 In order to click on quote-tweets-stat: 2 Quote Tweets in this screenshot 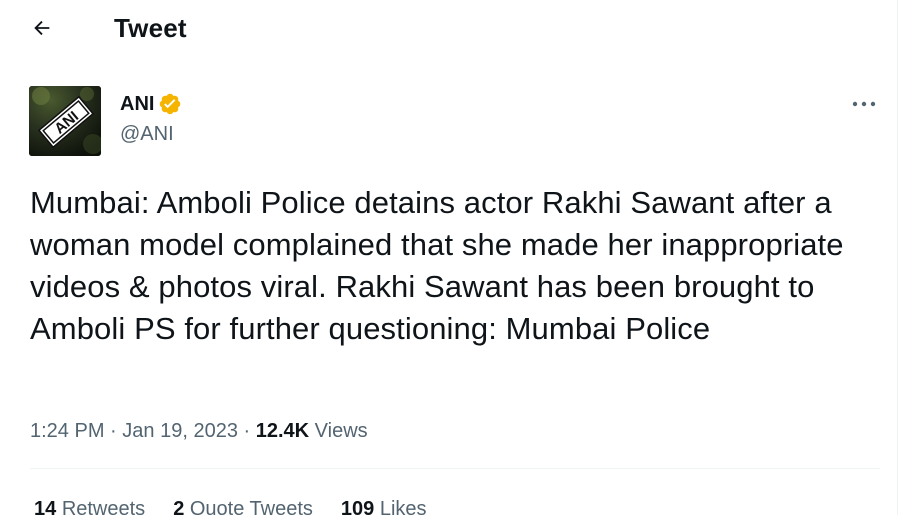, I will do `click(243, 505)`.